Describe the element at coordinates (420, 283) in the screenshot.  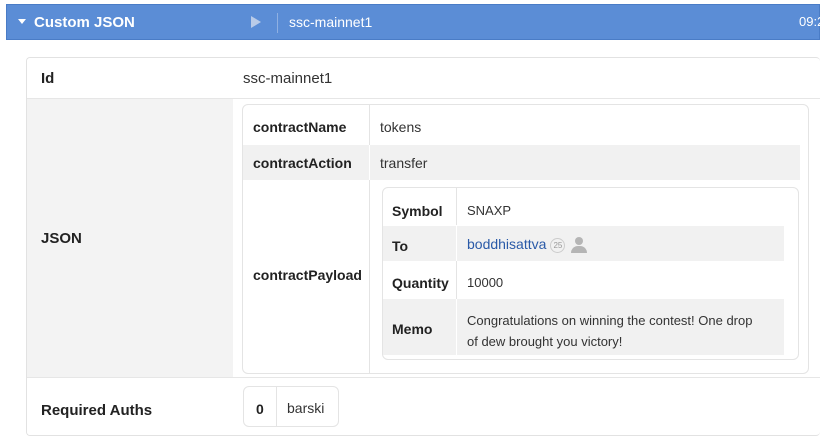
I see `quantity-key: Quantity` at that location.